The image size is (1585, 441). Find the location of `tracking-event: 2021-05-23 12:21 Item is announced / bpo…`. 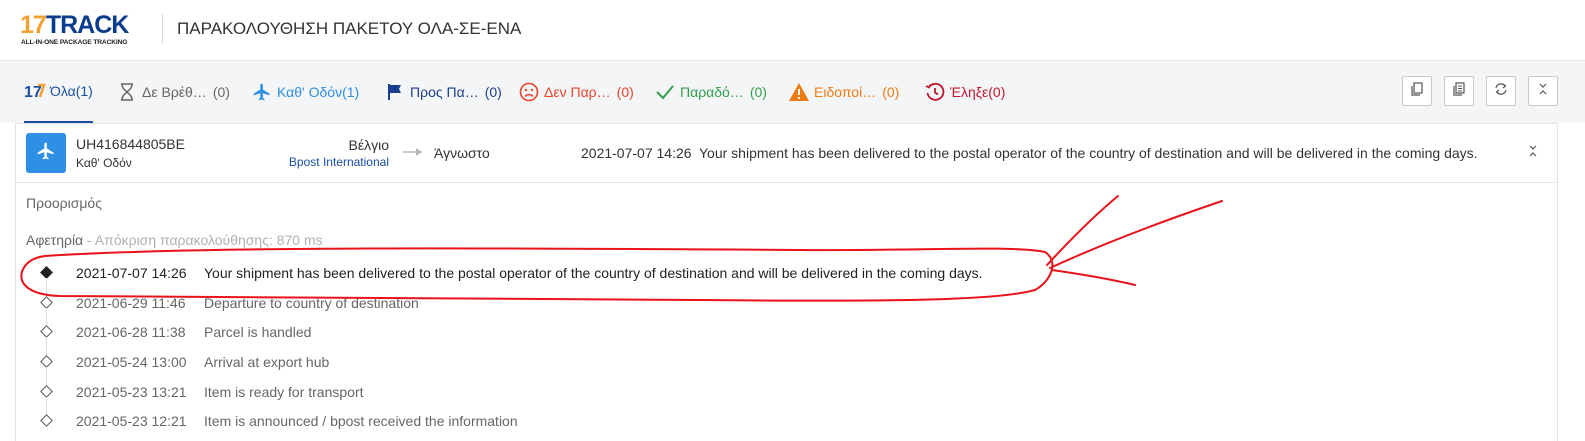

tracking-event: 2021-05-23 12:21 Item is announced / bpo… is located at coordinates (616, 421).